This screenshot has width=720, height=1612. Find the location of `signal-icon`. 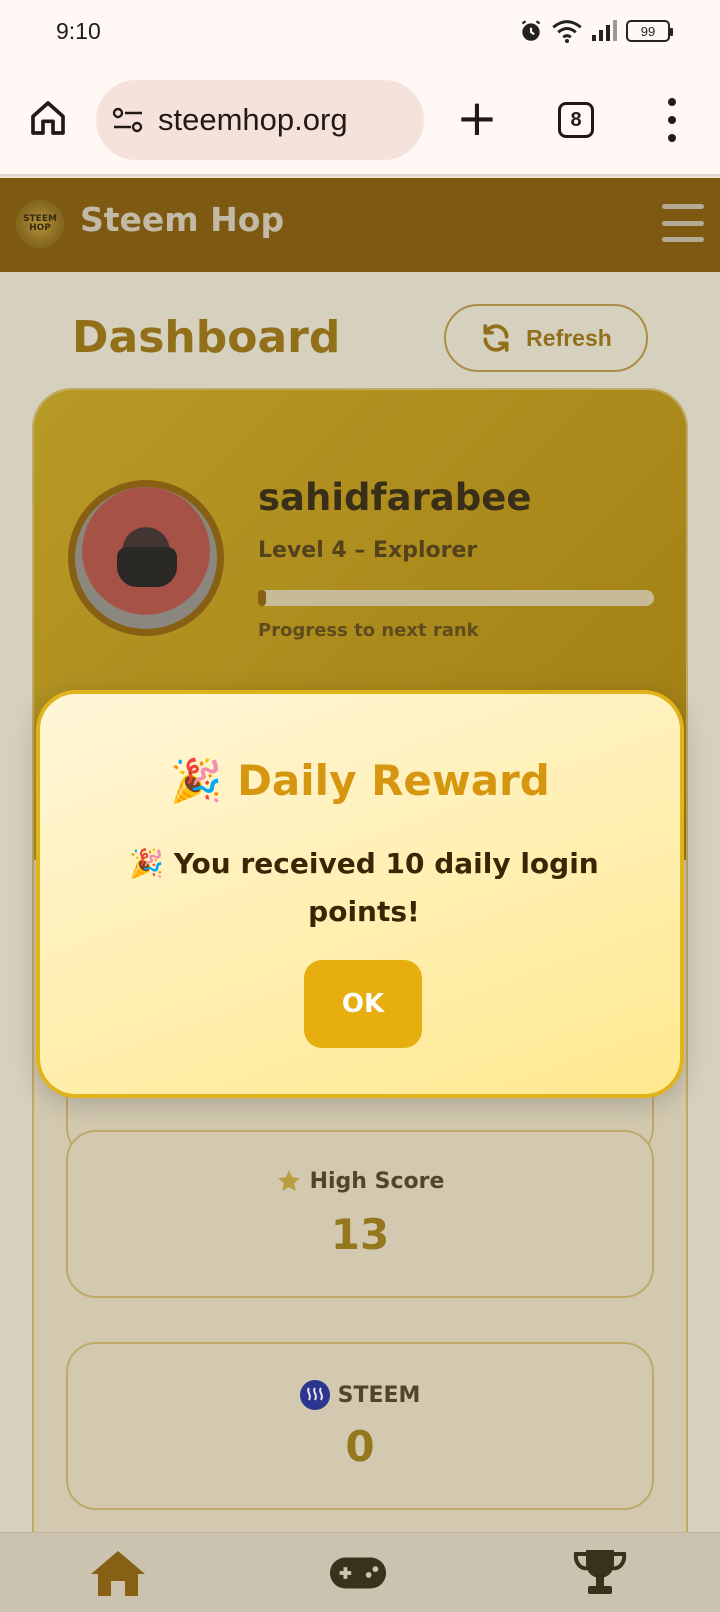

signal-icon is located at coordinates (604, 30).